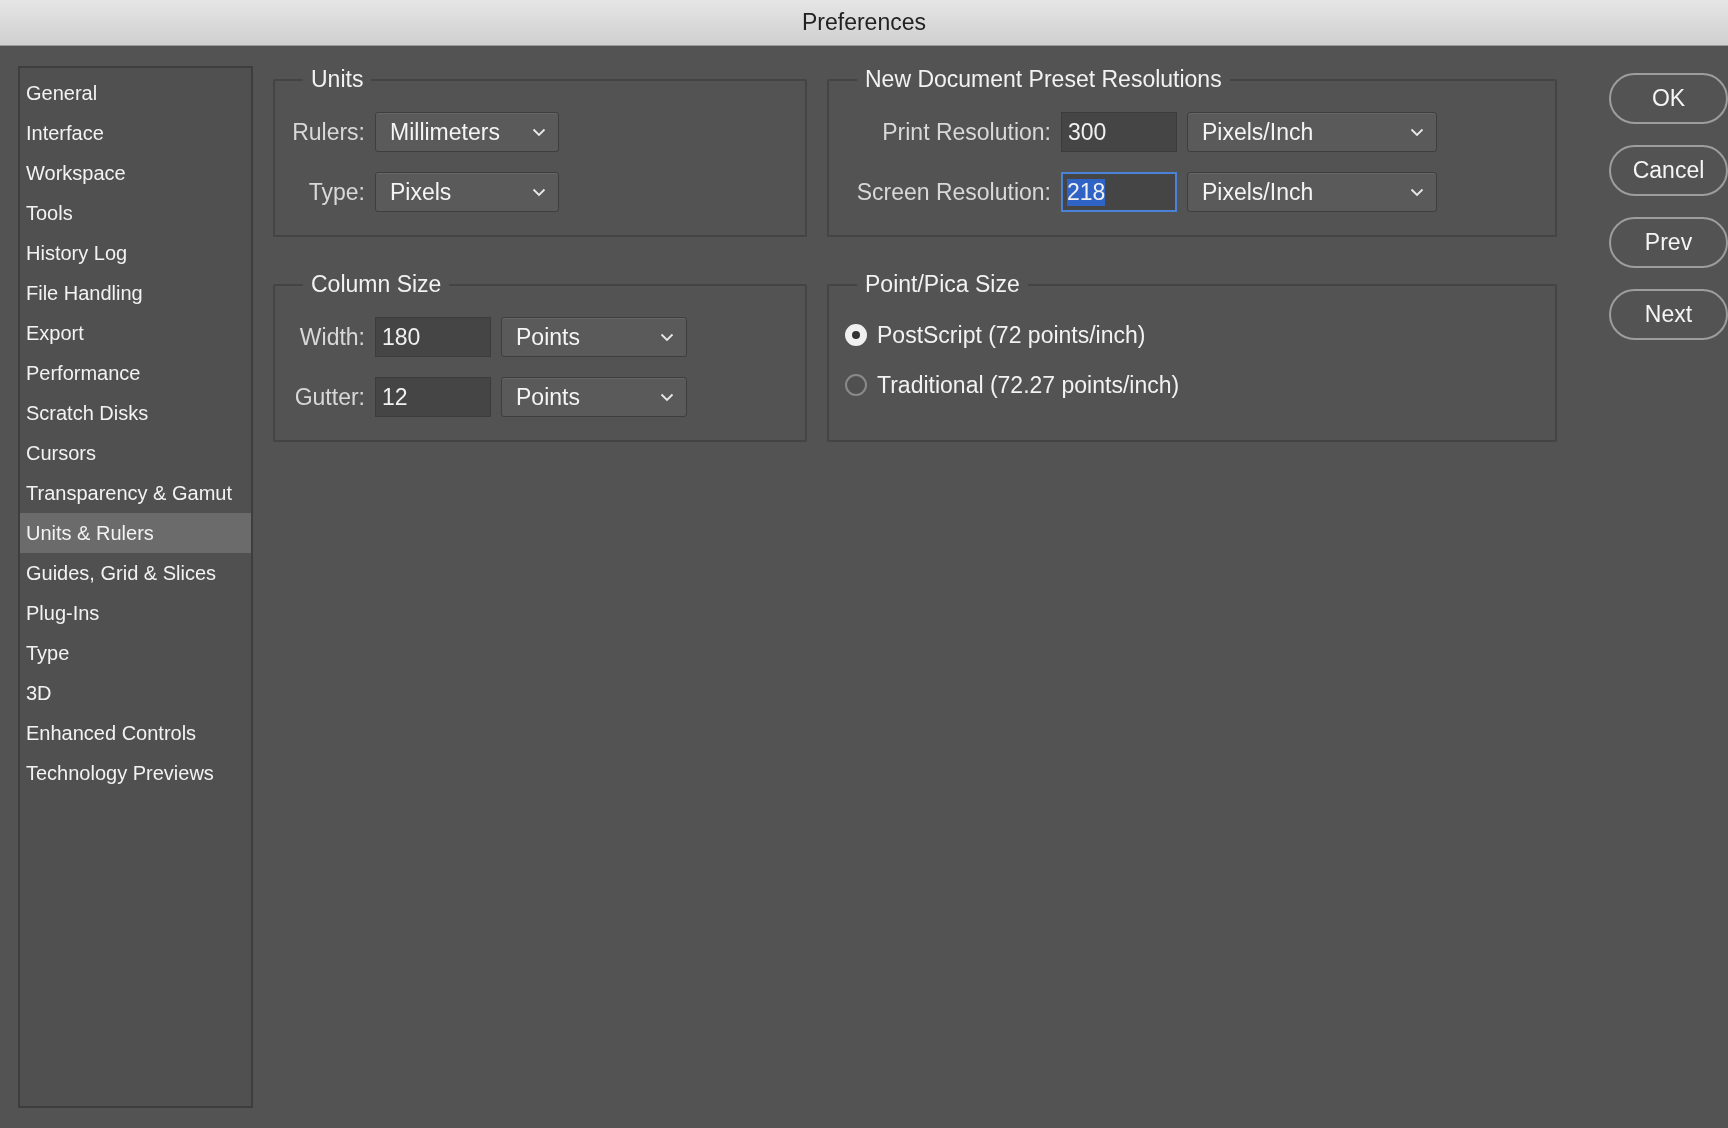  Describe the element at coordinates (135, 413) in the screenshot. I see `sidebar-item: Scratch Disks` at that location.